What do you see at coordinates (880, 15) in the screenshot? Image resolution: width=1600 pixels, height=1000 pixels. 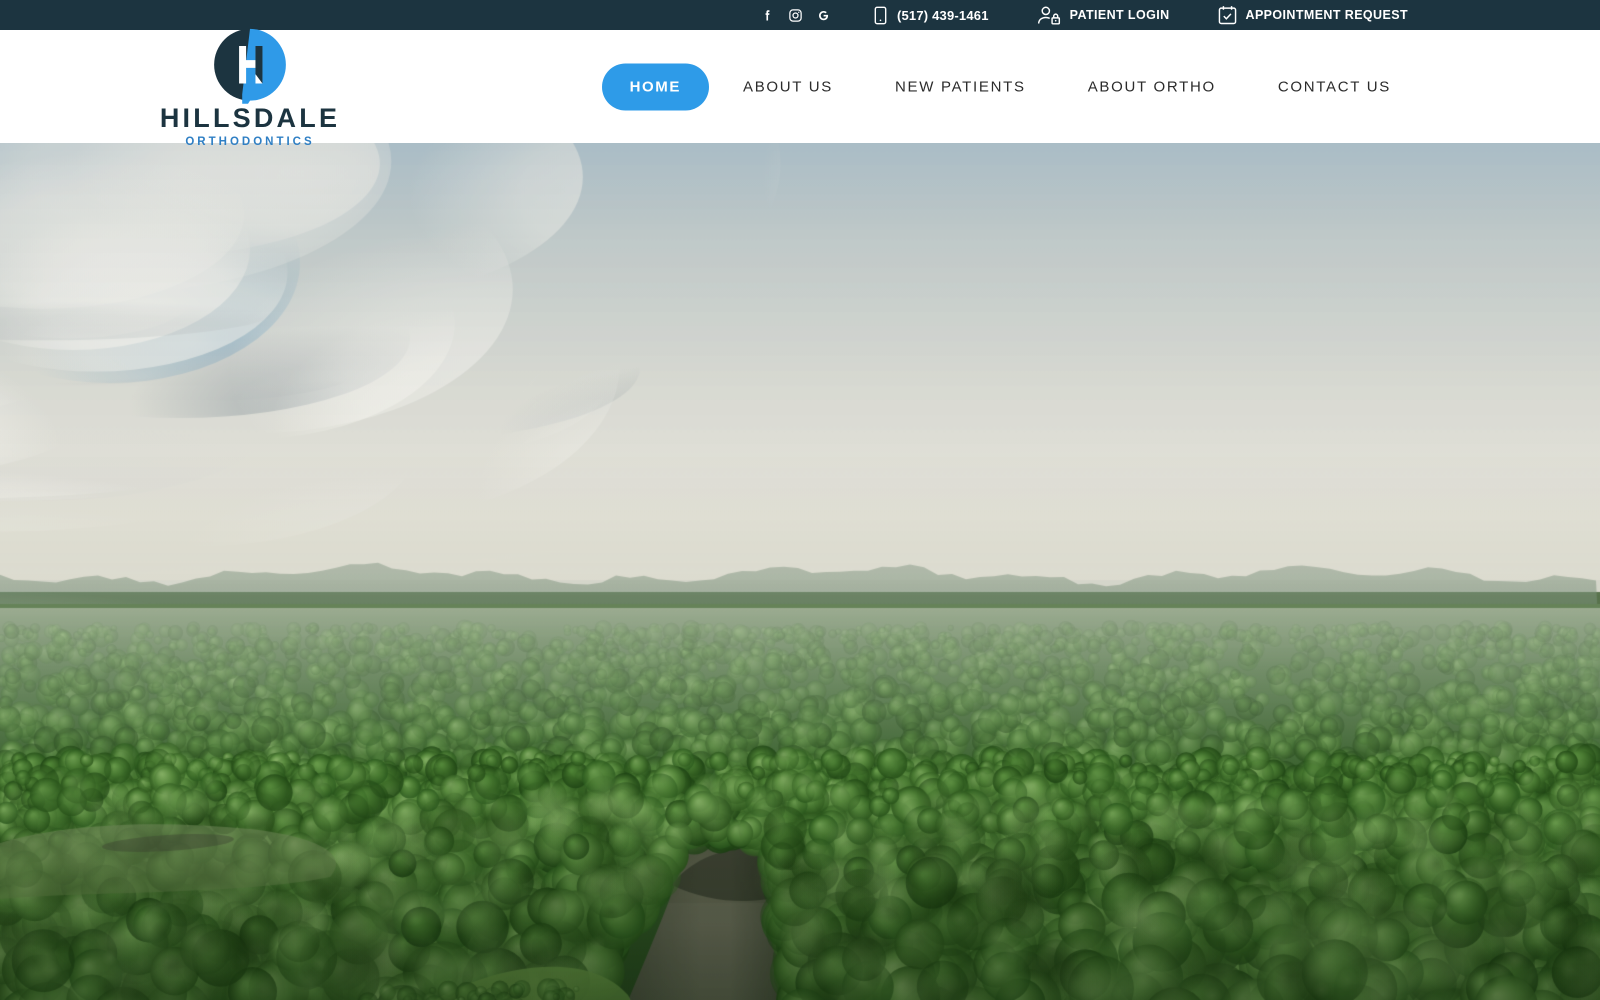 I see `mobile-phone-icon` at bounding box center [880, 15].